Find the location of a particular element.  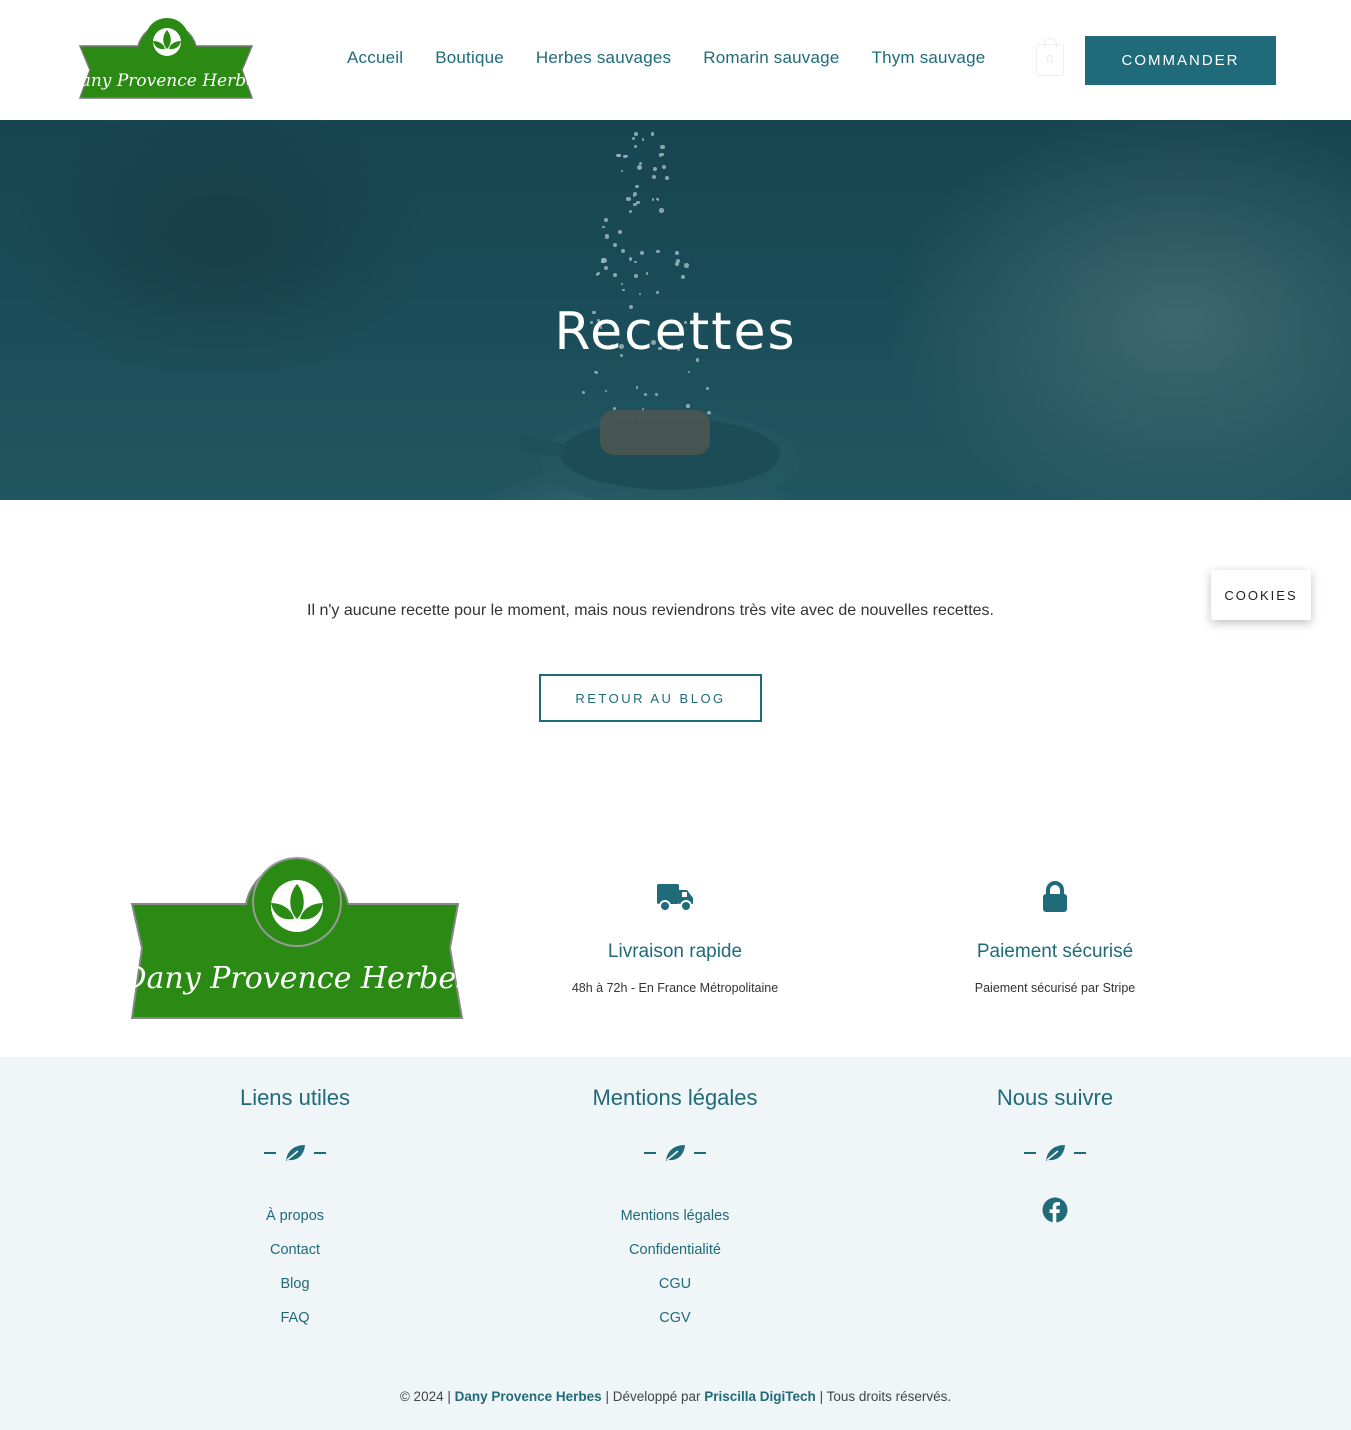

footer-link-cgu: CGU is located at coordinates (675, 1284).